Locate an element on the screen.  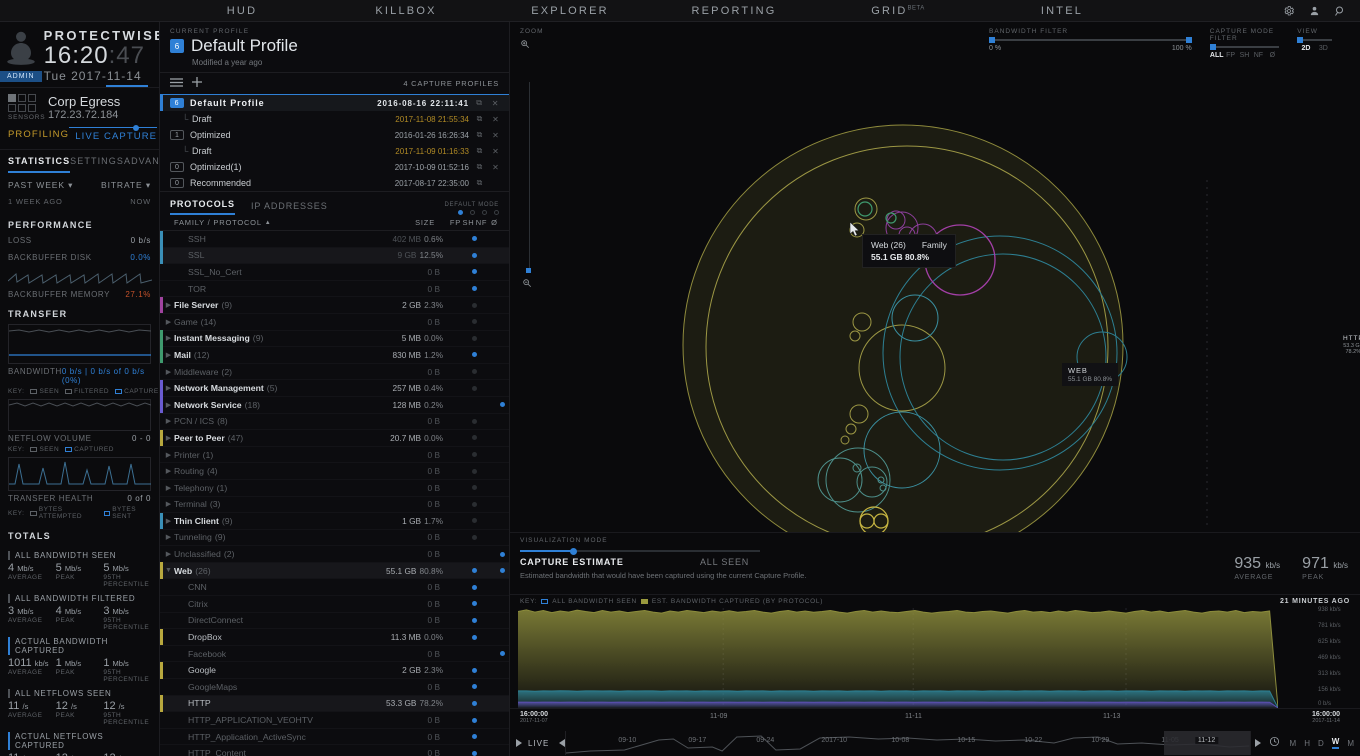
protocol-row: Citrix 0 B is located at coordinates (334, 604).